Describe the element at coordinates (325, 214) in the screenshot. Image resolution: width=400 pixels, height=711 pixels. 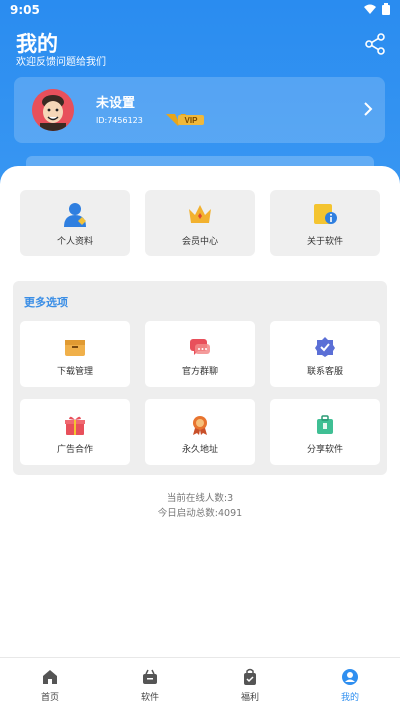
I see `info-folder-icon` at that location.